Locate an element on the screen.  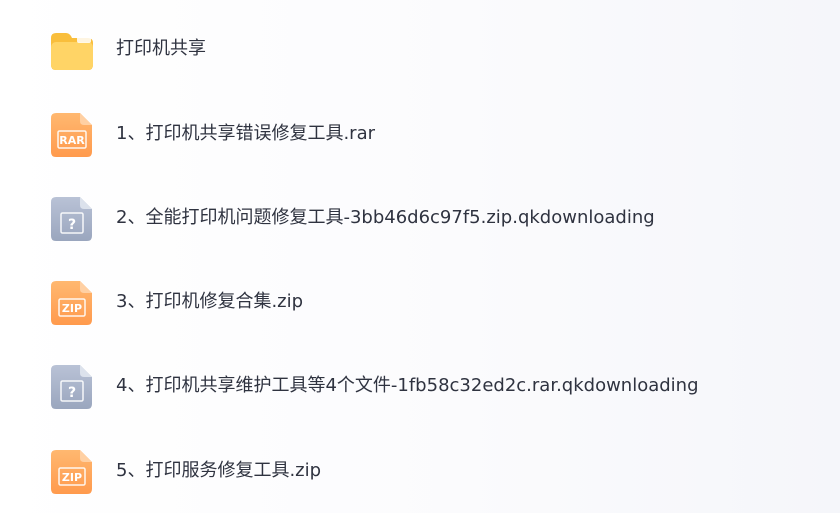
file-name: 1、打印机共享错误修复工具.rar is located at coordinates (246, 133).